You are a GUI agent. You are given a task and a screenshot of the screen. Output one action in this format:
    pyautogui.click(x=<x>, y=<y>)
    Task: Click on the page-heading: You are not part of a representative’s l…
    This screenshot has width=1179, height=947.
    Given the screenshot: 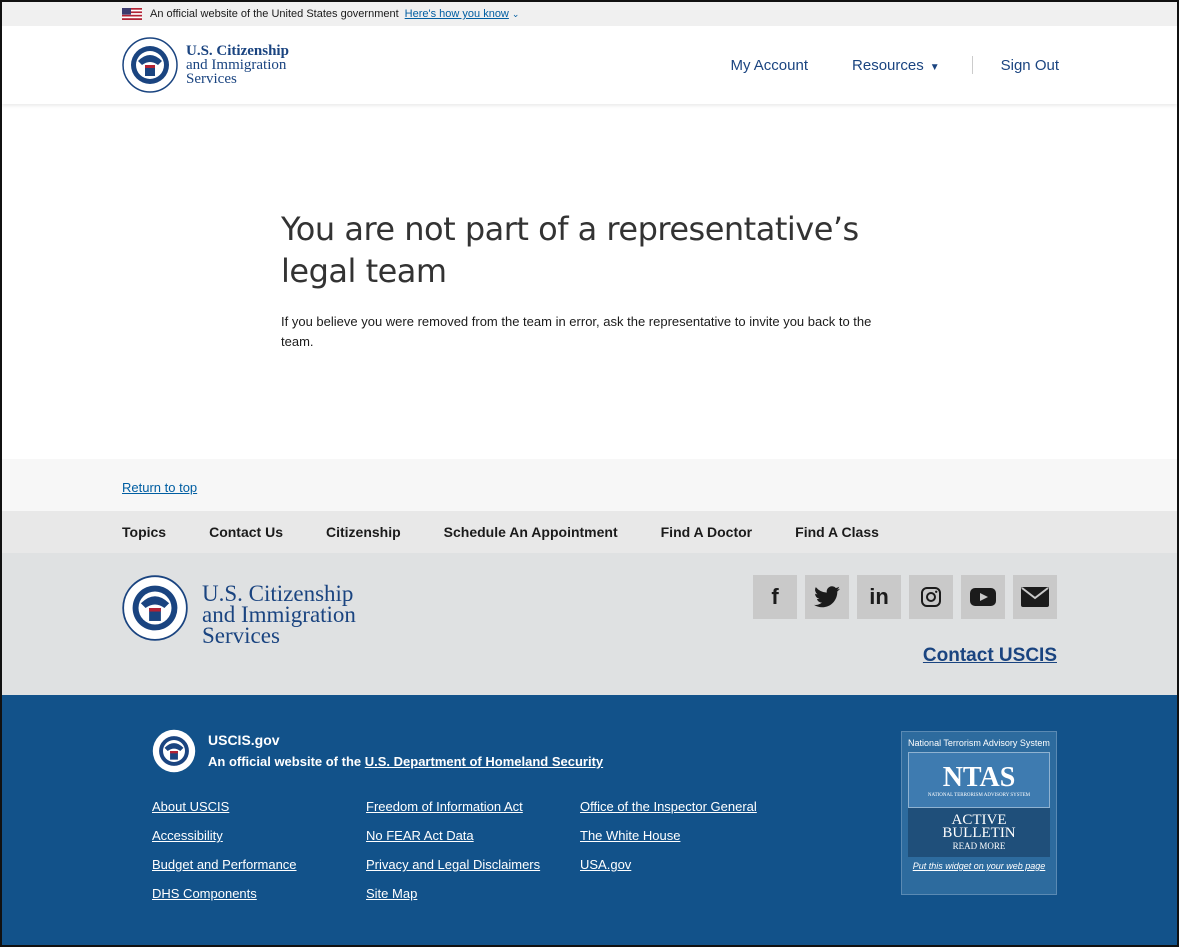 What is the action you would take?
    pyautogui.click(x=570, y=250)
    